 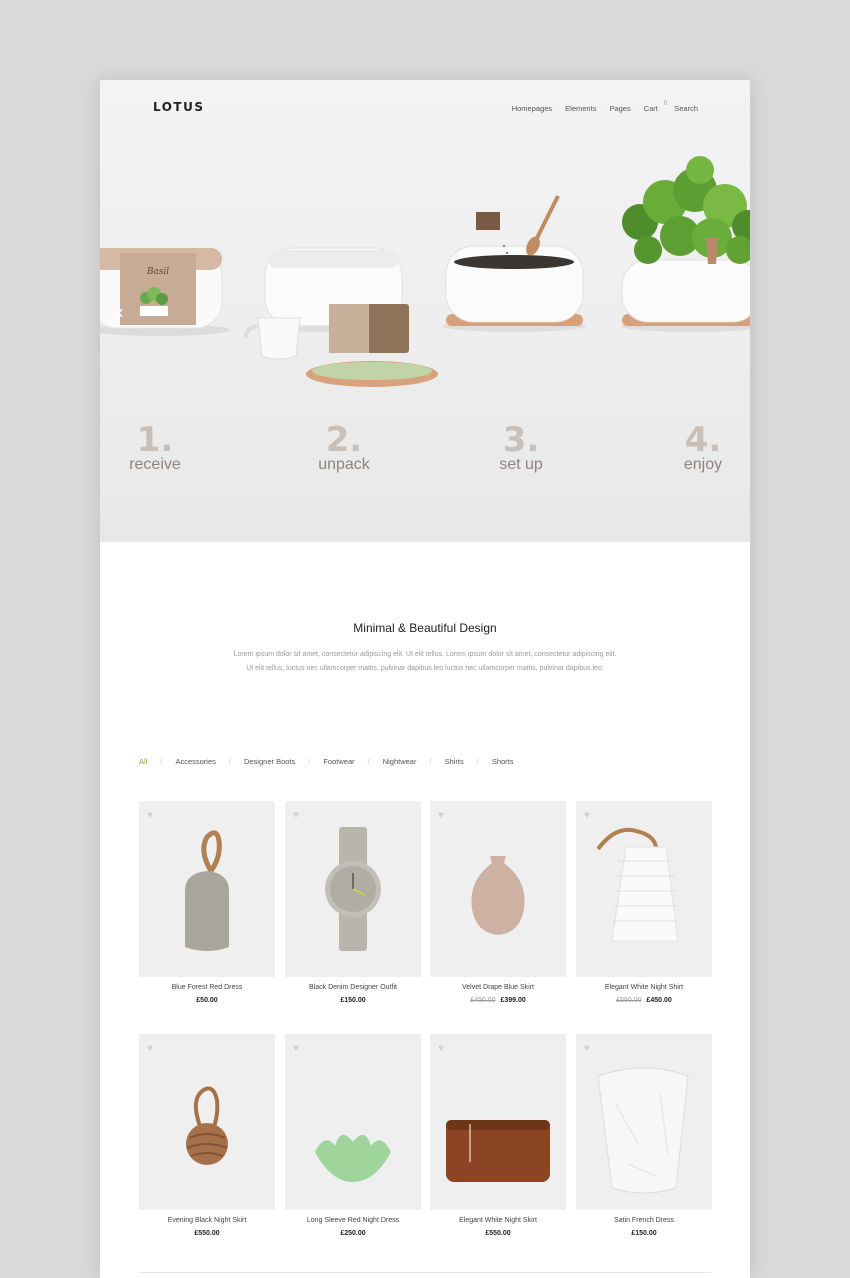 I want to click on product-current-price: £50.00, so click(x=207, y=1000).